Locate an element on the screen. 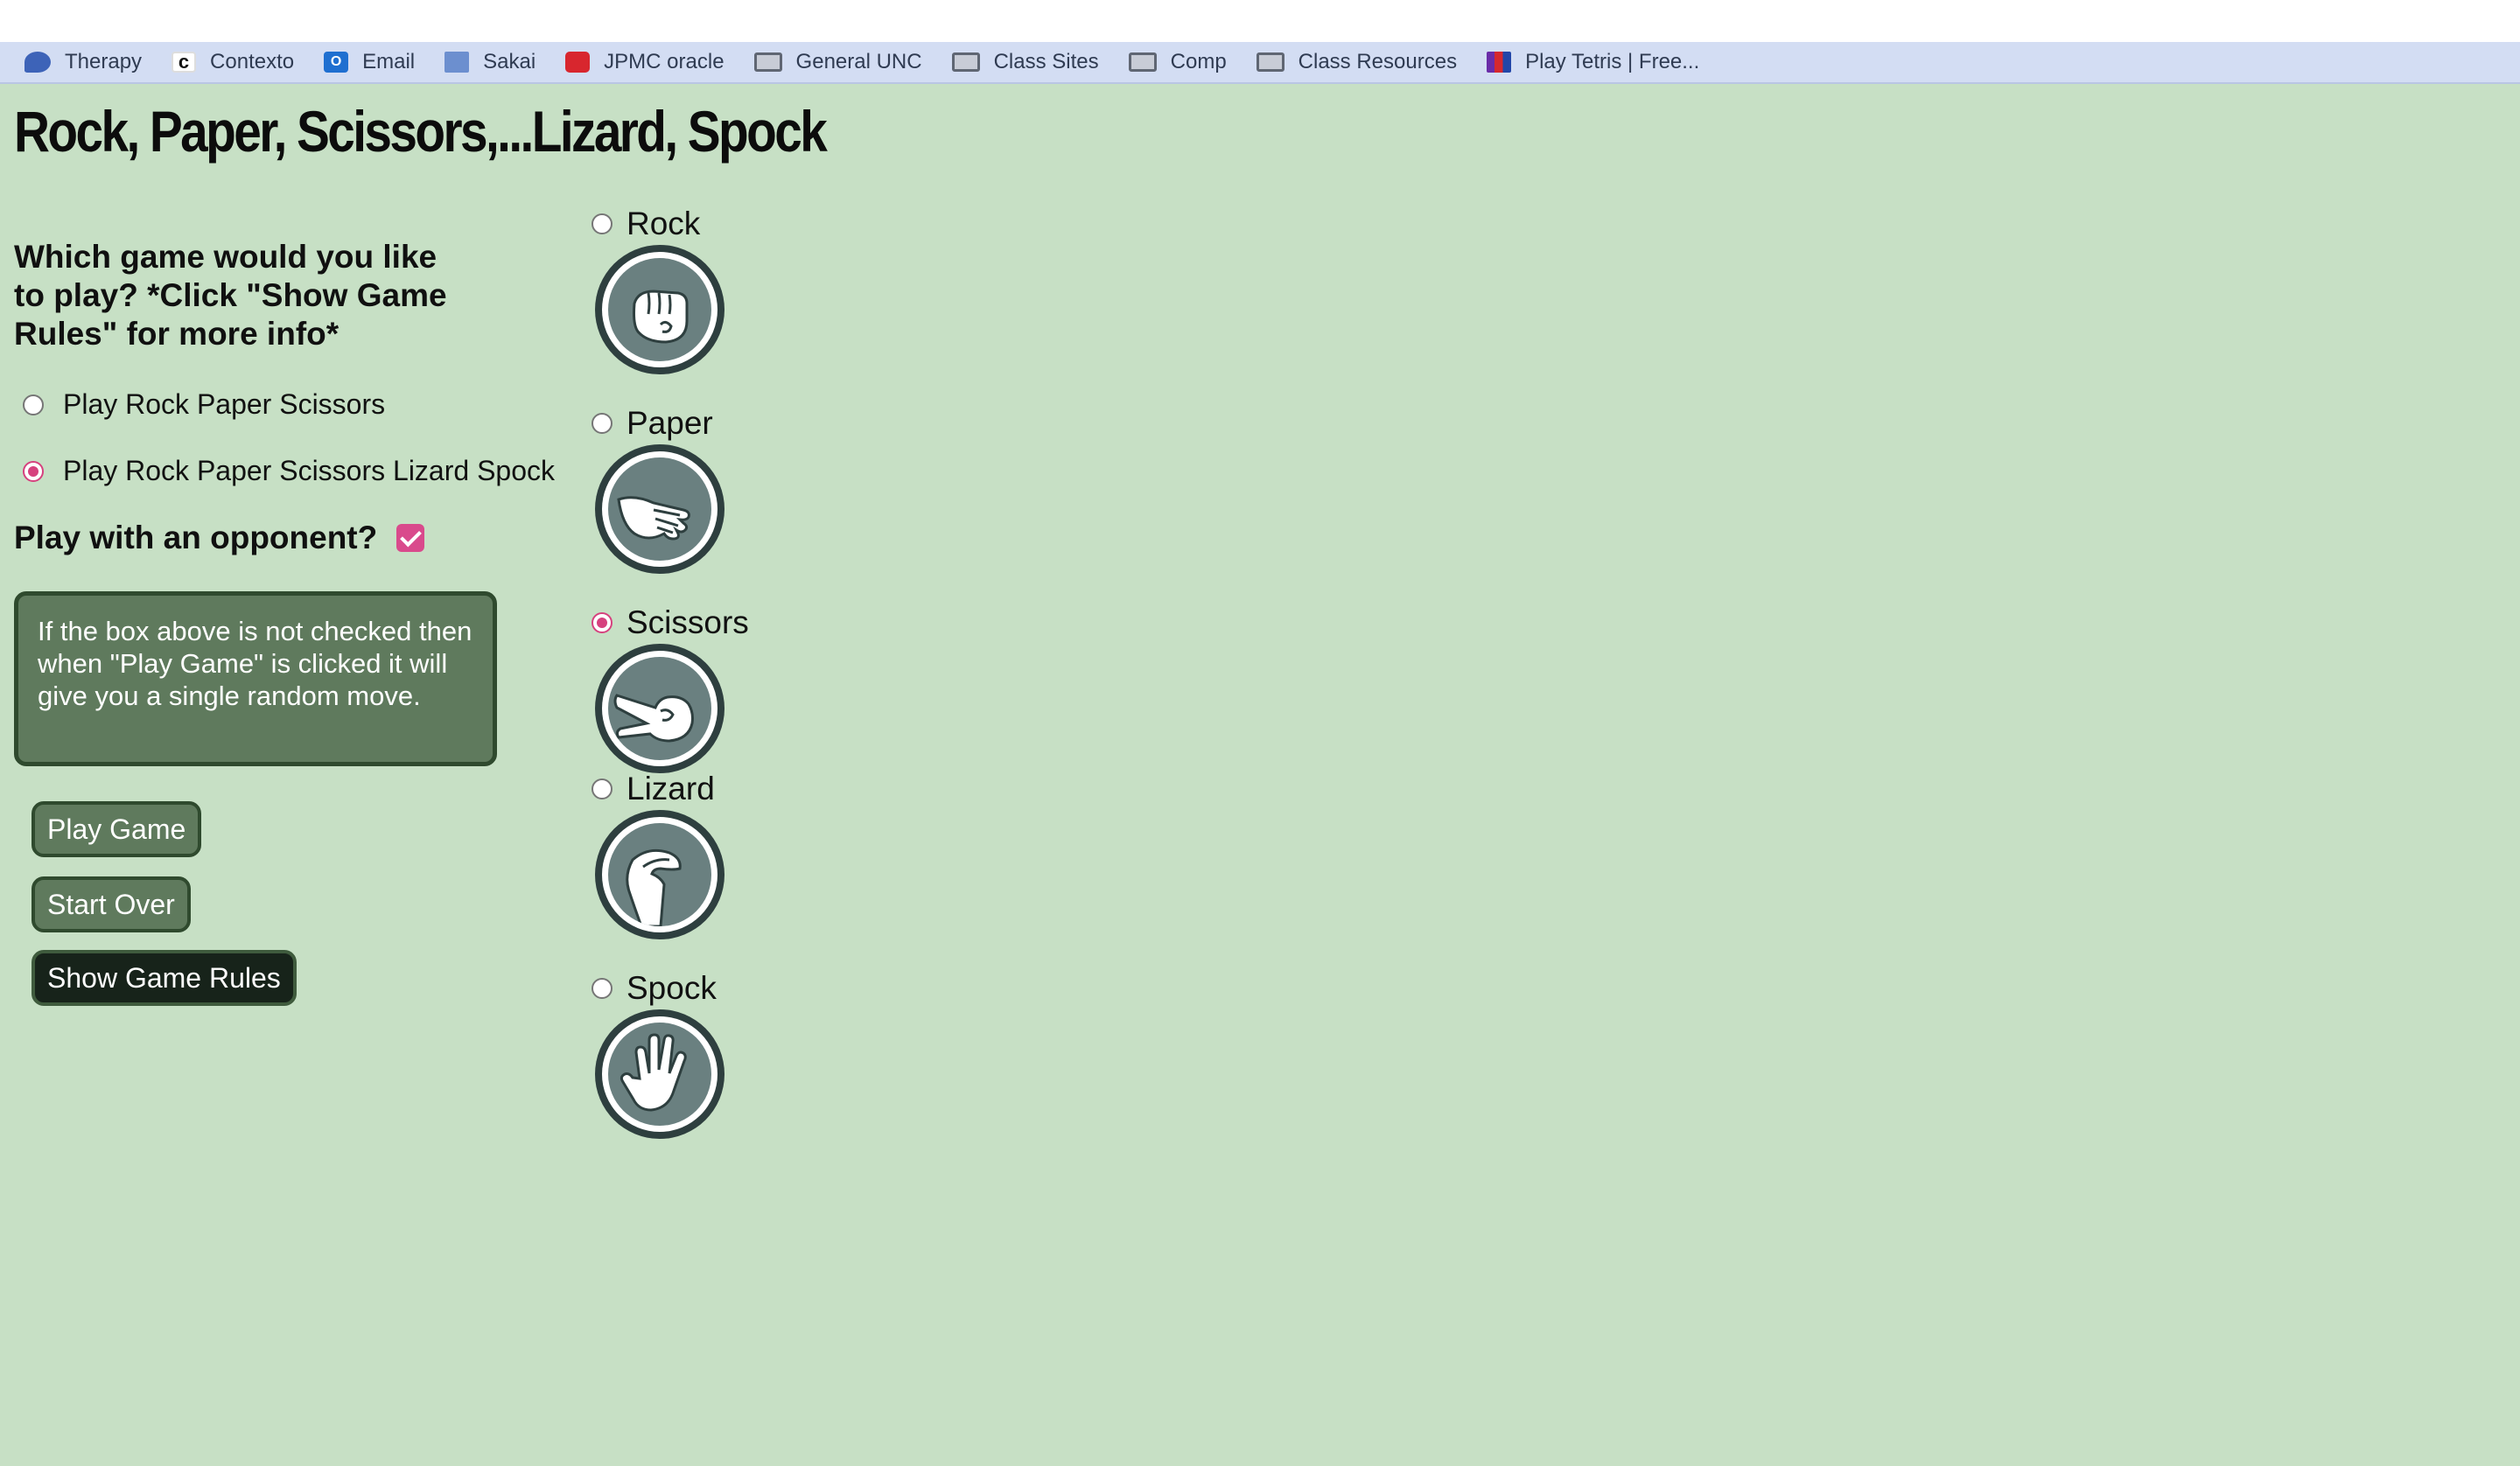  email-icon: O is located at coordinates (336, 63).